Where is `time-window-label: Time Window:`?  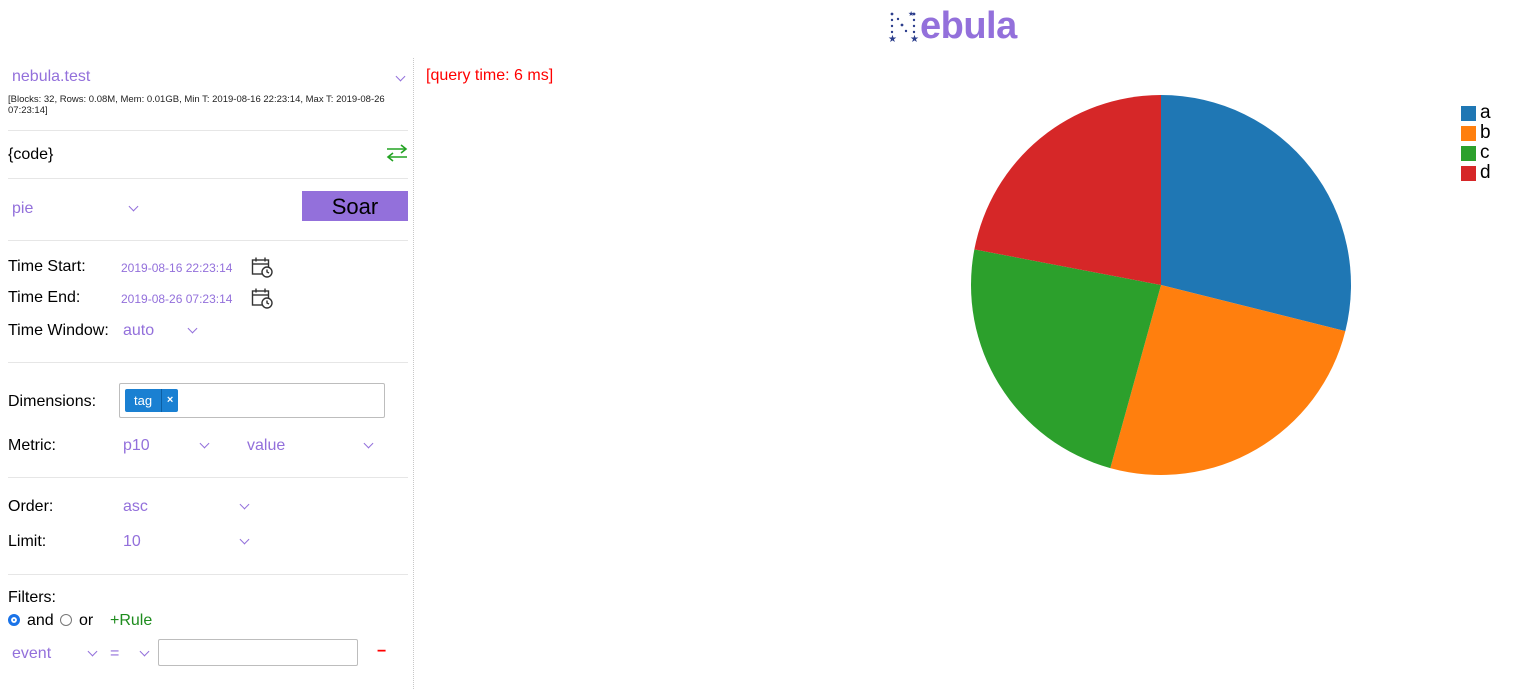 time-window-label: Time Window: is located at coordinates (58, 330).